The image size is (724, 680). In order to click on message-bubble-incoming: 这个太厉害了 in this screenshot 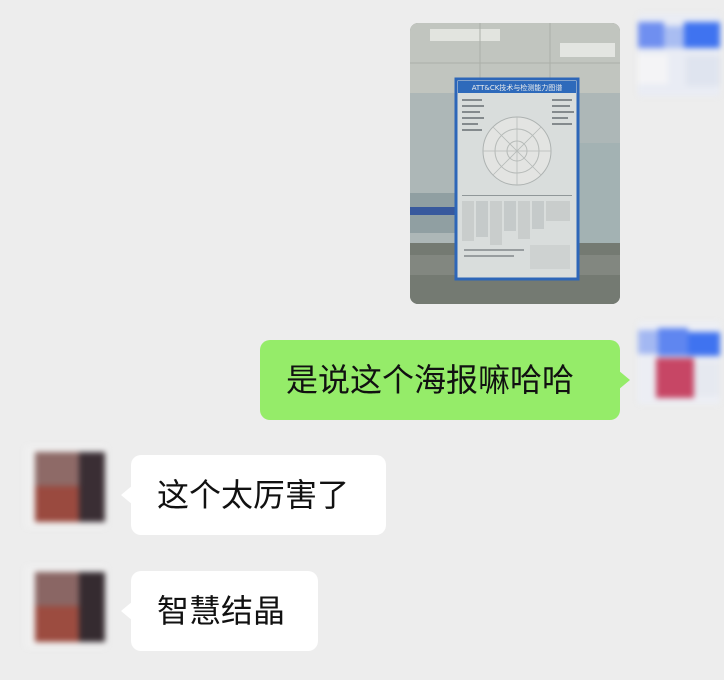, I will do `click(253, 495)`.